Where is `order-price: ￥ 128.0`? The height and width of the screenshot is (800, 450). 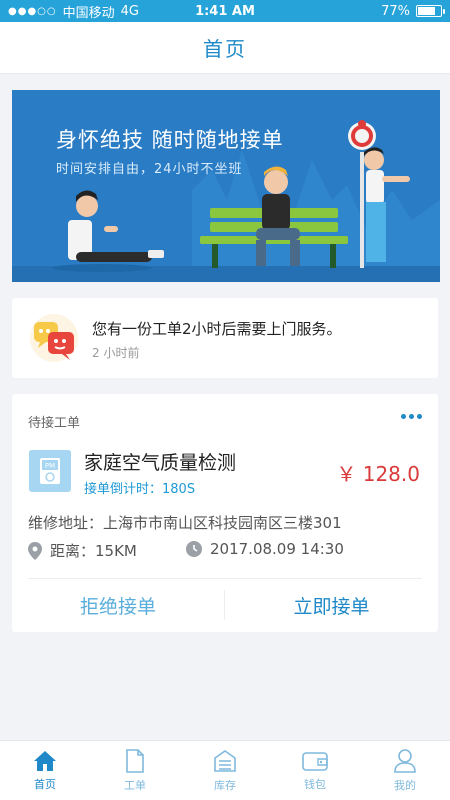
order-price: ￥ 128.0 is located at coordinates (378, 474).